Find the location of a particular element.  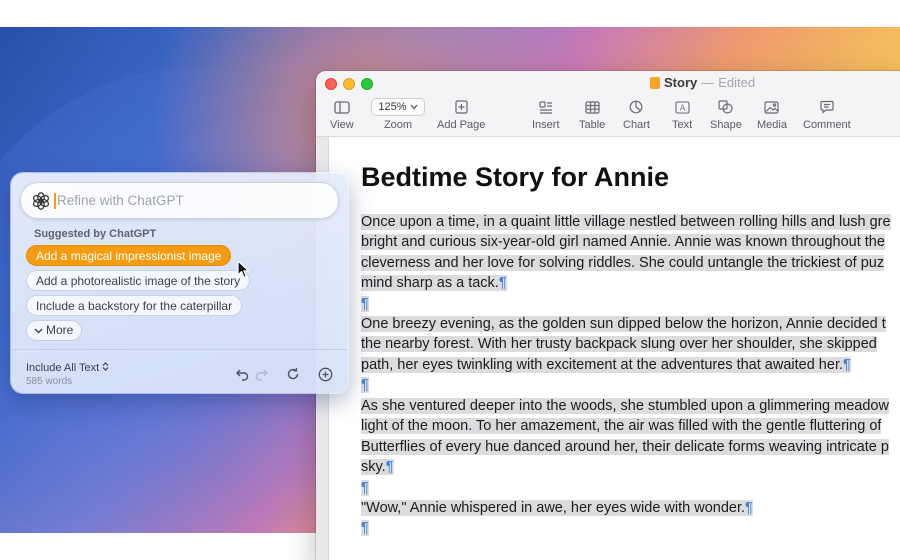

toolbar-insert-button: Insert is located at coordinates (546, 114).